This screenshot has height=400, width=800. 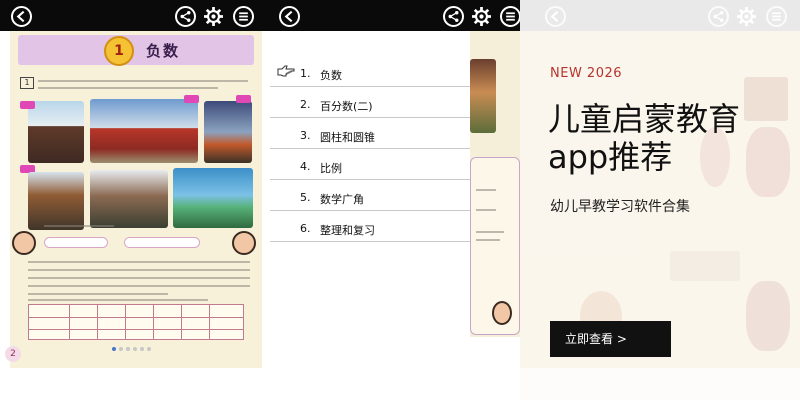 I want to click on toc-number: 3., so click(x=305, y=135).